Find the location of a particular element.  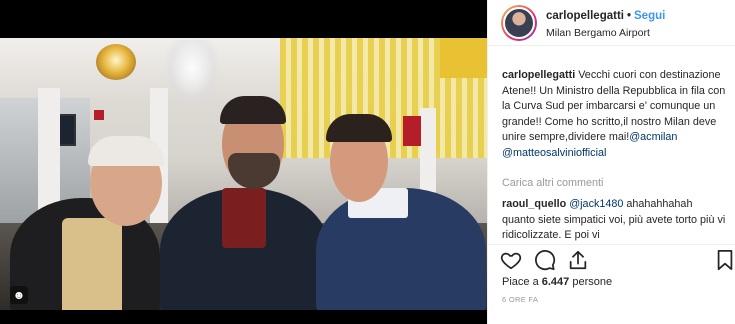

mention-link: @acmilan is located at coordinates (653, 137).